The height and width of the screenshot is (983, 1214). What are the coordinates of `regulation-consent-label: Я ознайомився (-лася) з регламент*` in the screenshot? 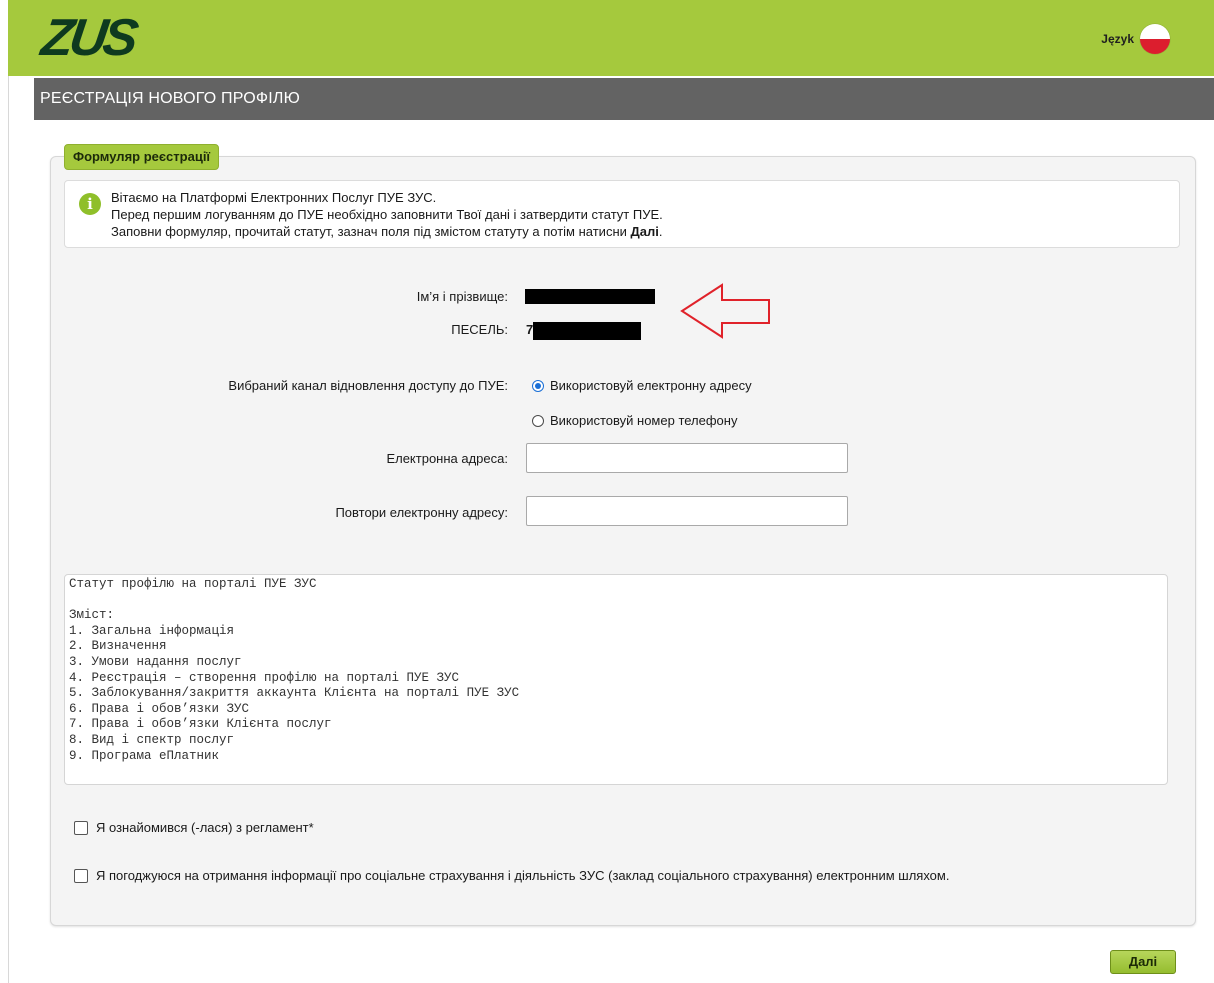 It's located at (205, 827).